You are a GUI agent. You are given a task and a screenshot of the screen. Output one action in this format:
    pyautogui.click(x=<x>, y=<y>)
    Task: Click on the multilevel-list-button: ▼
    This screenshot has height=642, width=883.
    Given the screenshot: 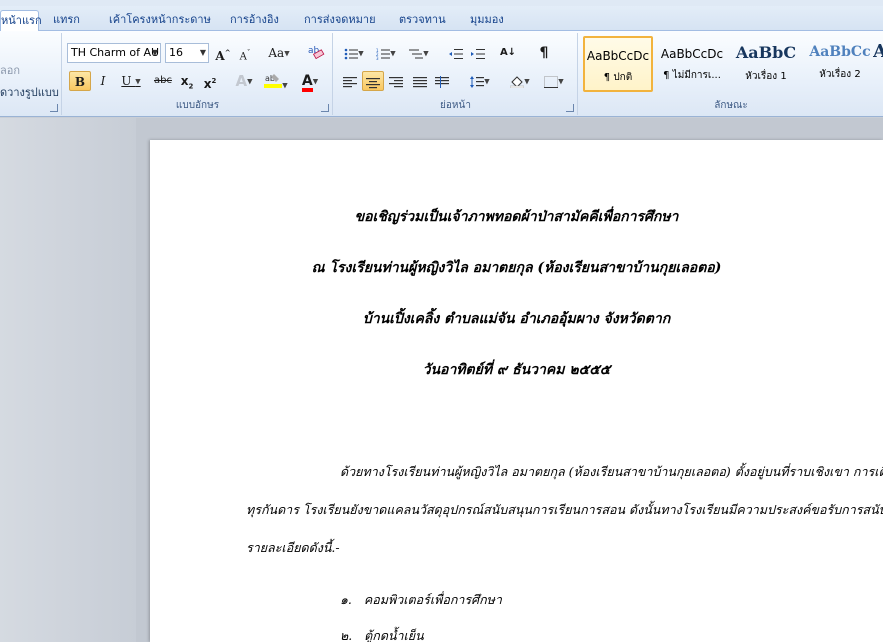 What is the action you would take?
    pyautogui.click(x=419, y=53)
    